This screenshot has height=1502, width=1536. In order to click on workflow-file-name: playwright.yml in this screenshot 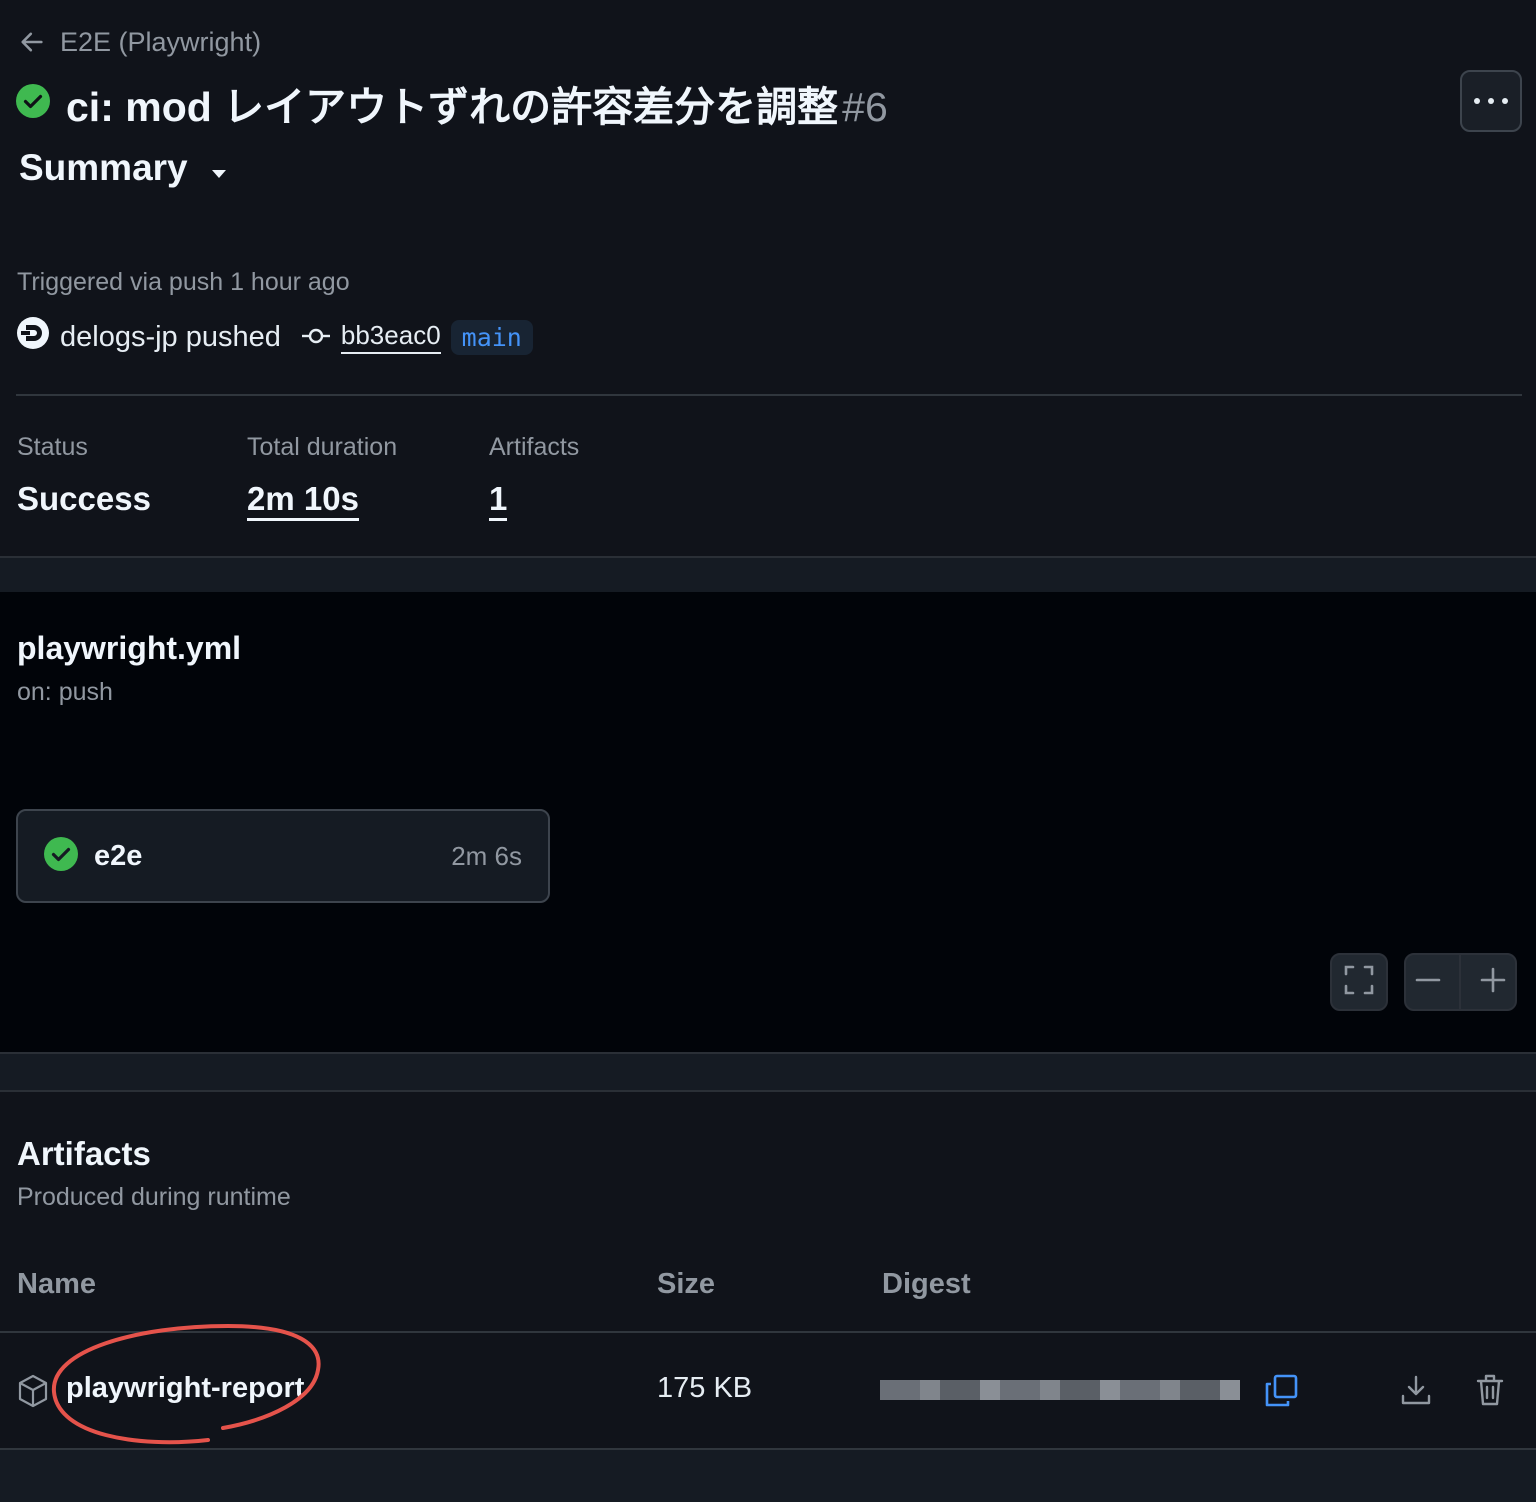, I will do `click(129, 648)`.